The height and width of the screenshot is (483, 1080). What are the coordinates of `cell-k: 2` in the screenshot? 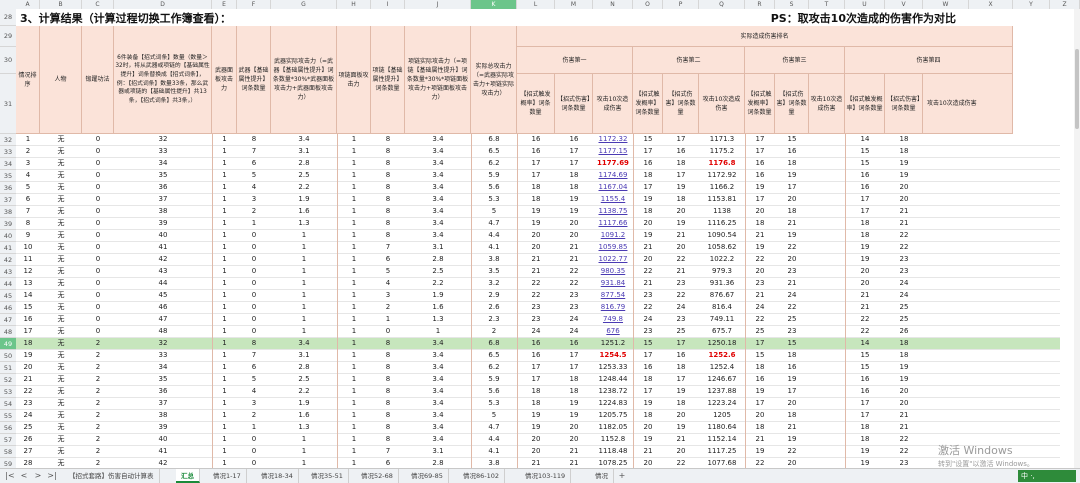 It's located at (494, 331).